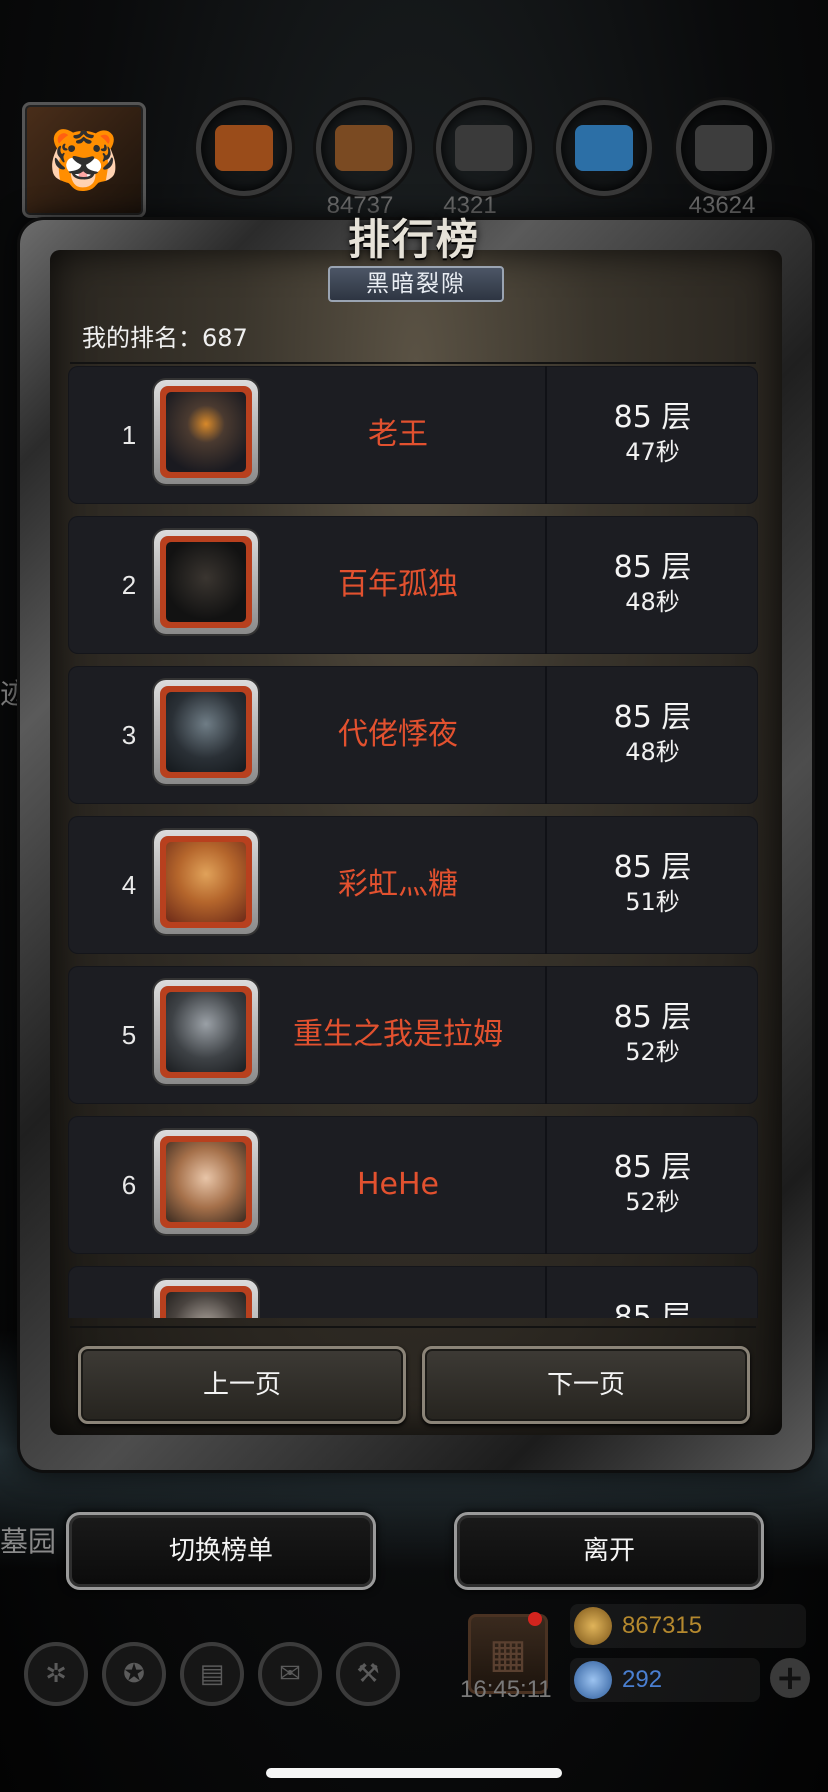 This screenshot has width=828, height=1792. What do you see at coordinates (535, 1619) in the screenshot?
I see `notification-dot` at bounding box center [535, 1619].